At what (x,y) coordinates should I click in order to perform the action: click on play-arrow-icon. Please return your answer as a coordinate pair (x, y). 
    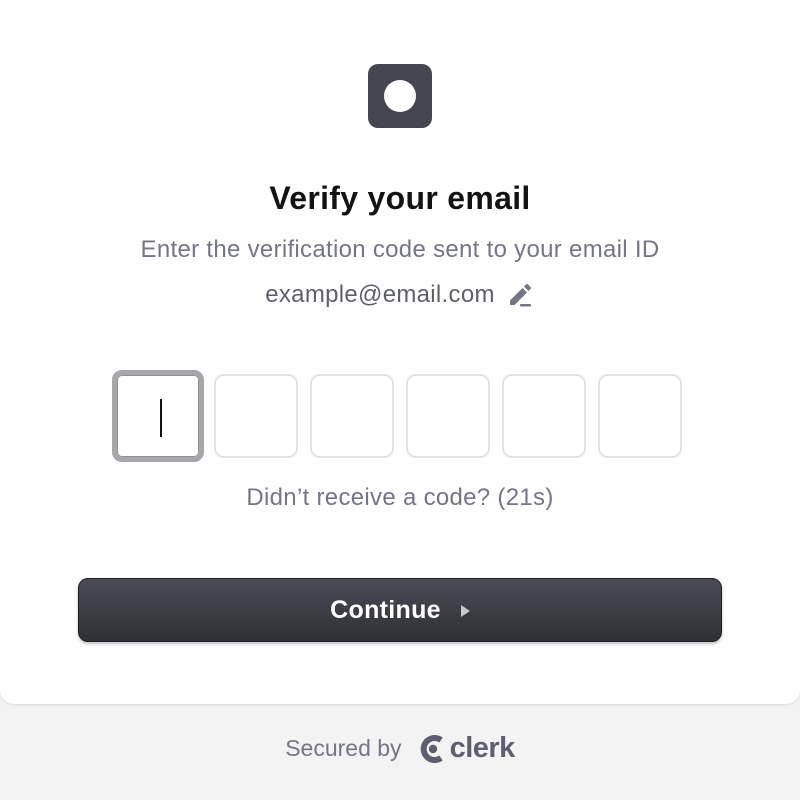
    Looking at the image, I should click on (465, 610).